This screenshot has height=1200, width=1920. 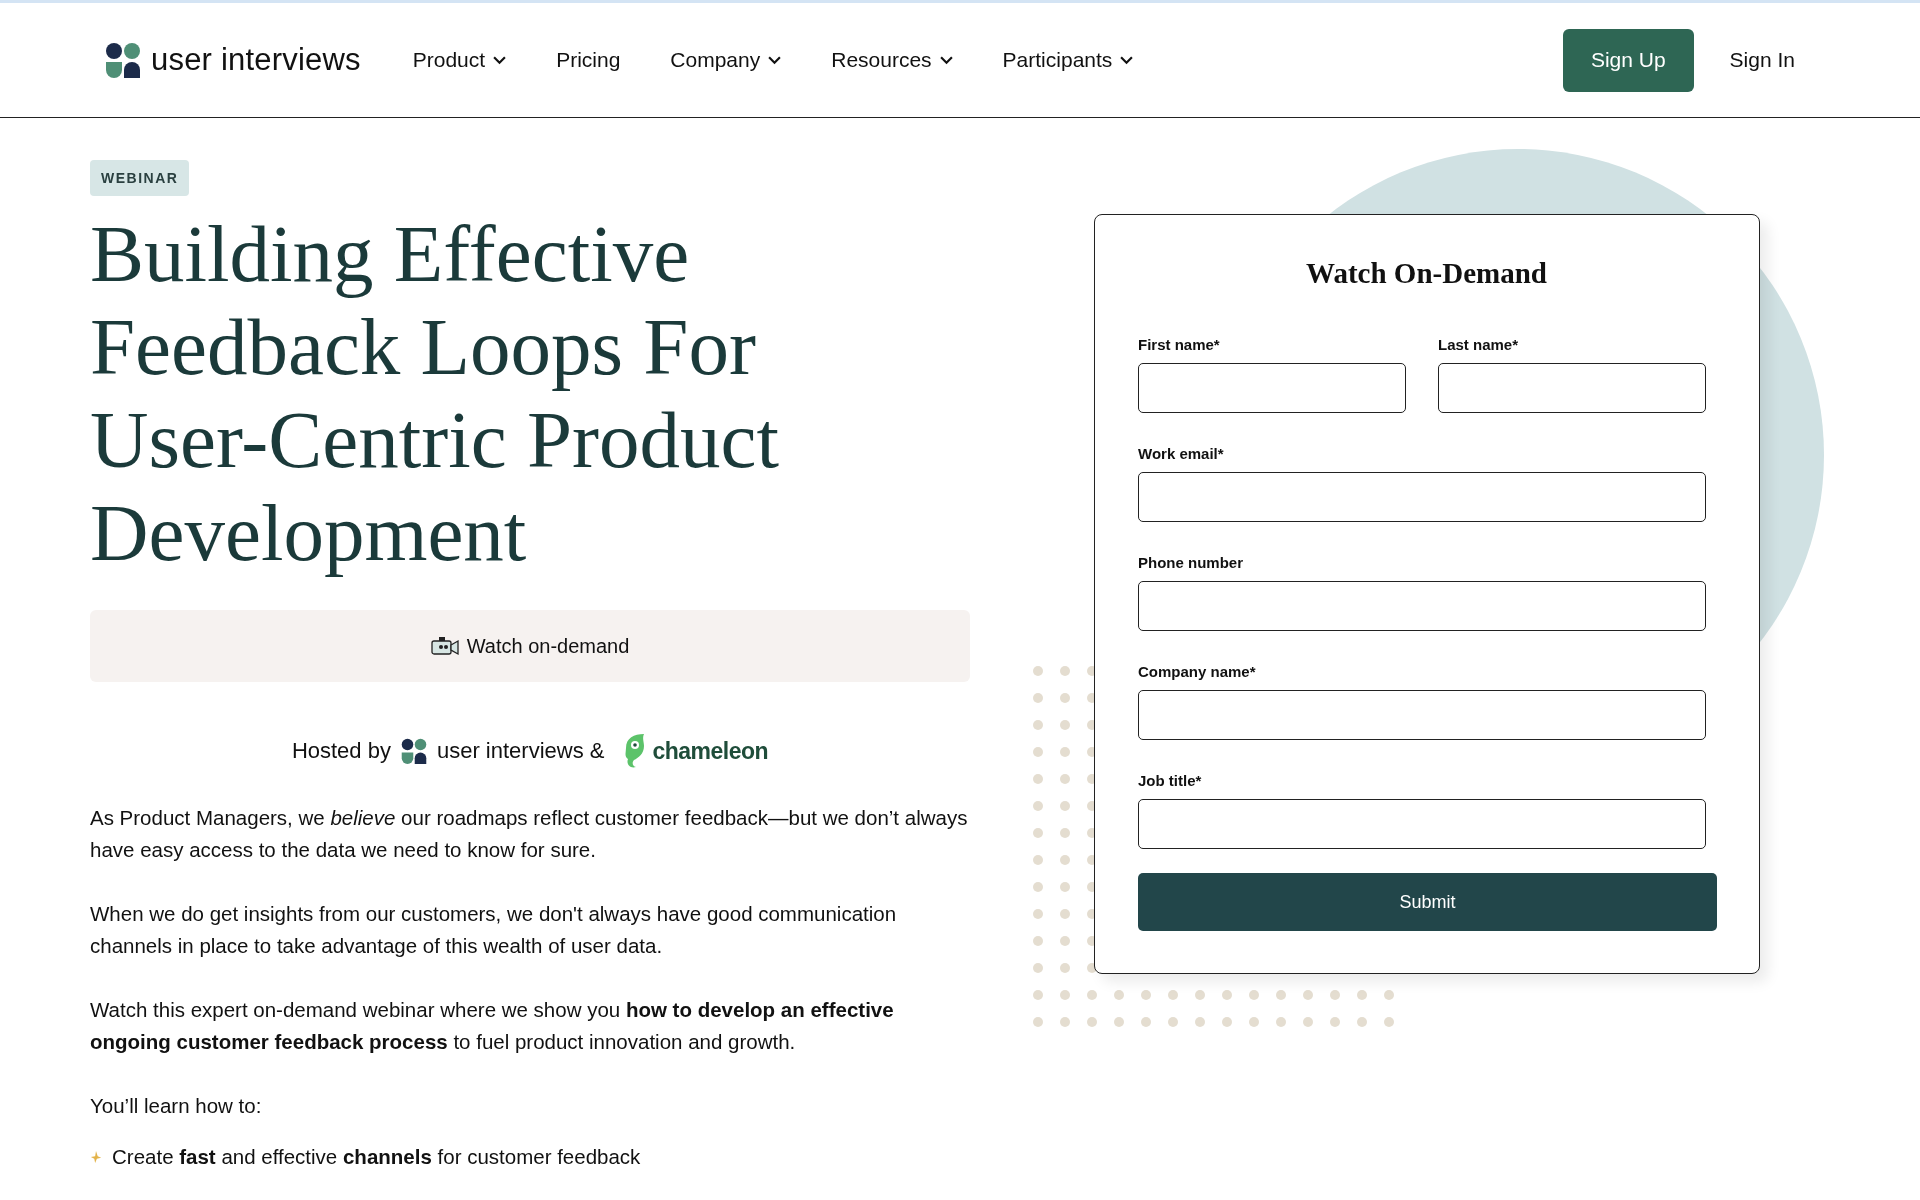 What do you see at coordinates (140, 178) in the screenshot?
I see `category-badge: WEBINAR` at bounding box center [140, 178].